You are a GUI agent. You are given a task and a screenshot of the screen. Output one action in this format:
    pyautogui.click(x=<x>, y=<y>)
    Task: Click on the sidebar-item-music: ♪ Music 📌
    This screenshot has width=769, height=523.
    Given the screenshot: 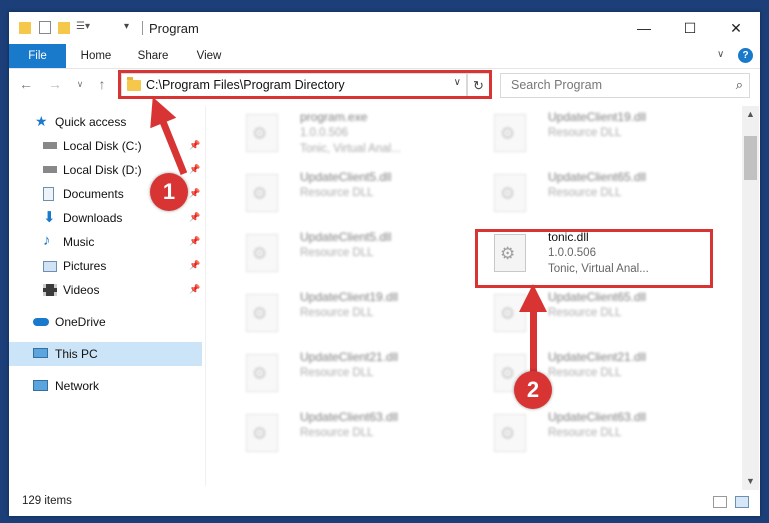 What is the action you would take?
    pyautogui.click(x=105, y=242)
    